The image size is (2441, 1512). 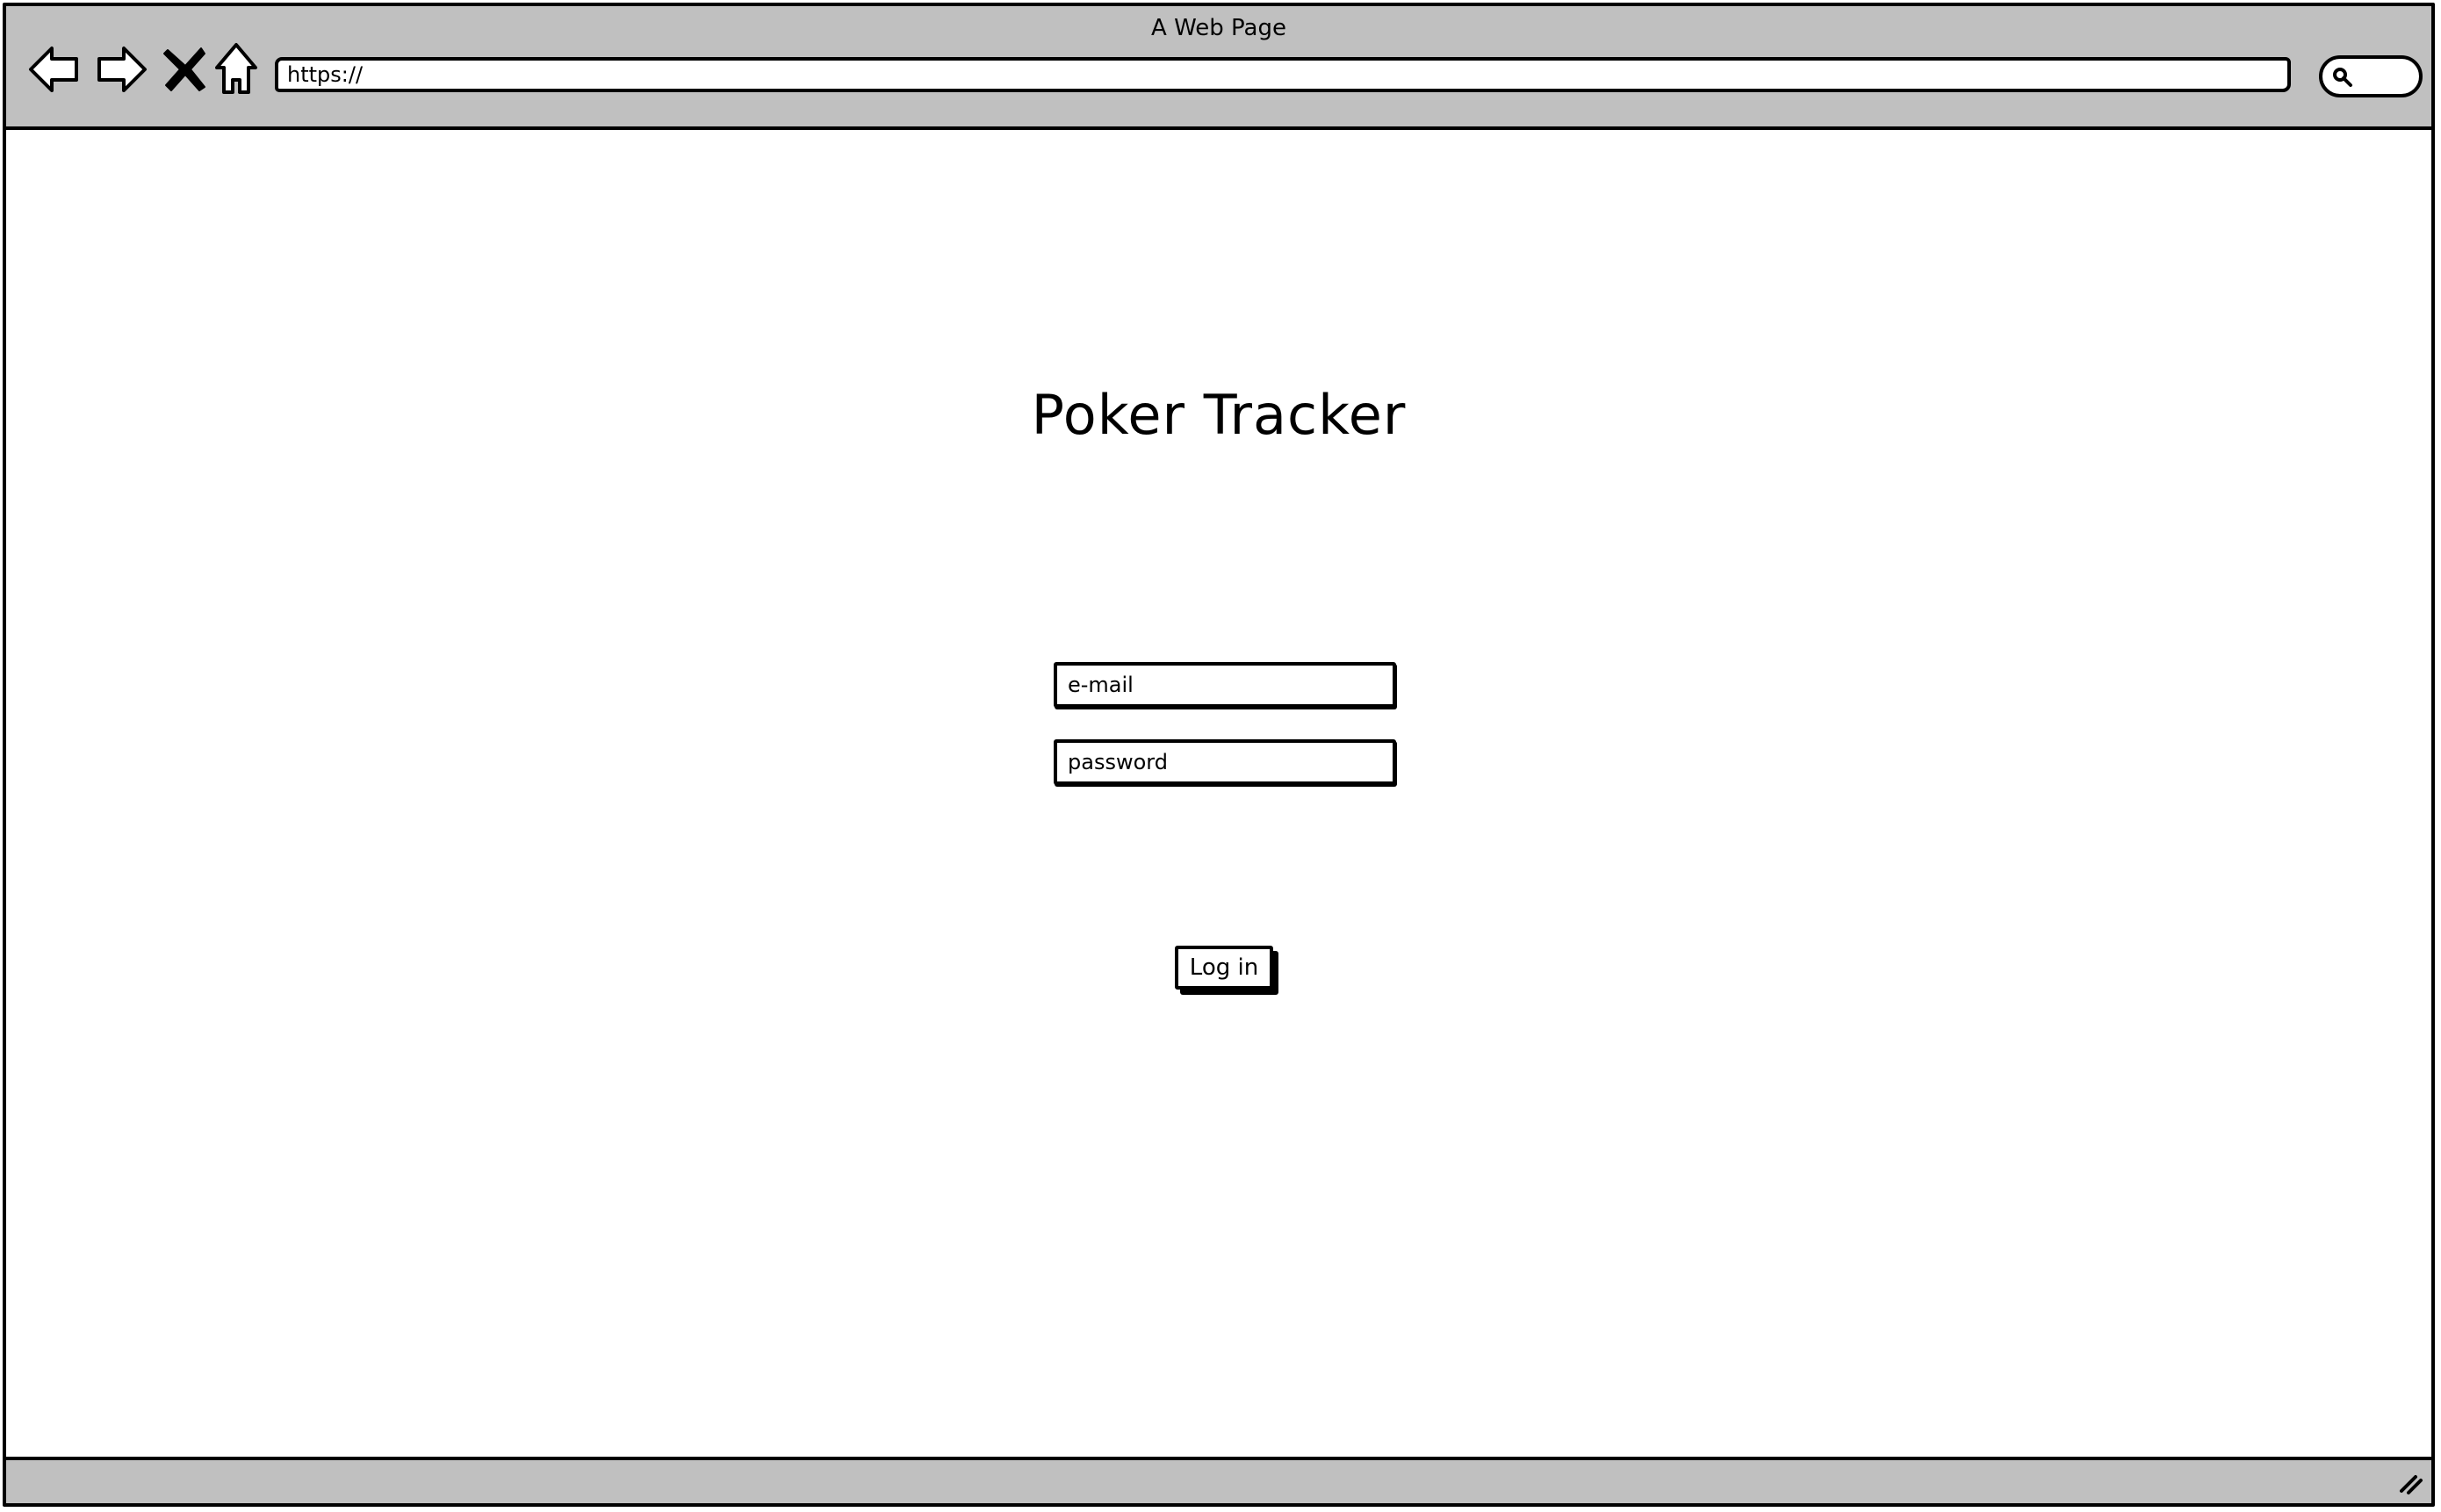 What do you see at coordinates (55, 69) in the screenshot?
I see `back-arrow-icon` at bounding box center [55, 69].